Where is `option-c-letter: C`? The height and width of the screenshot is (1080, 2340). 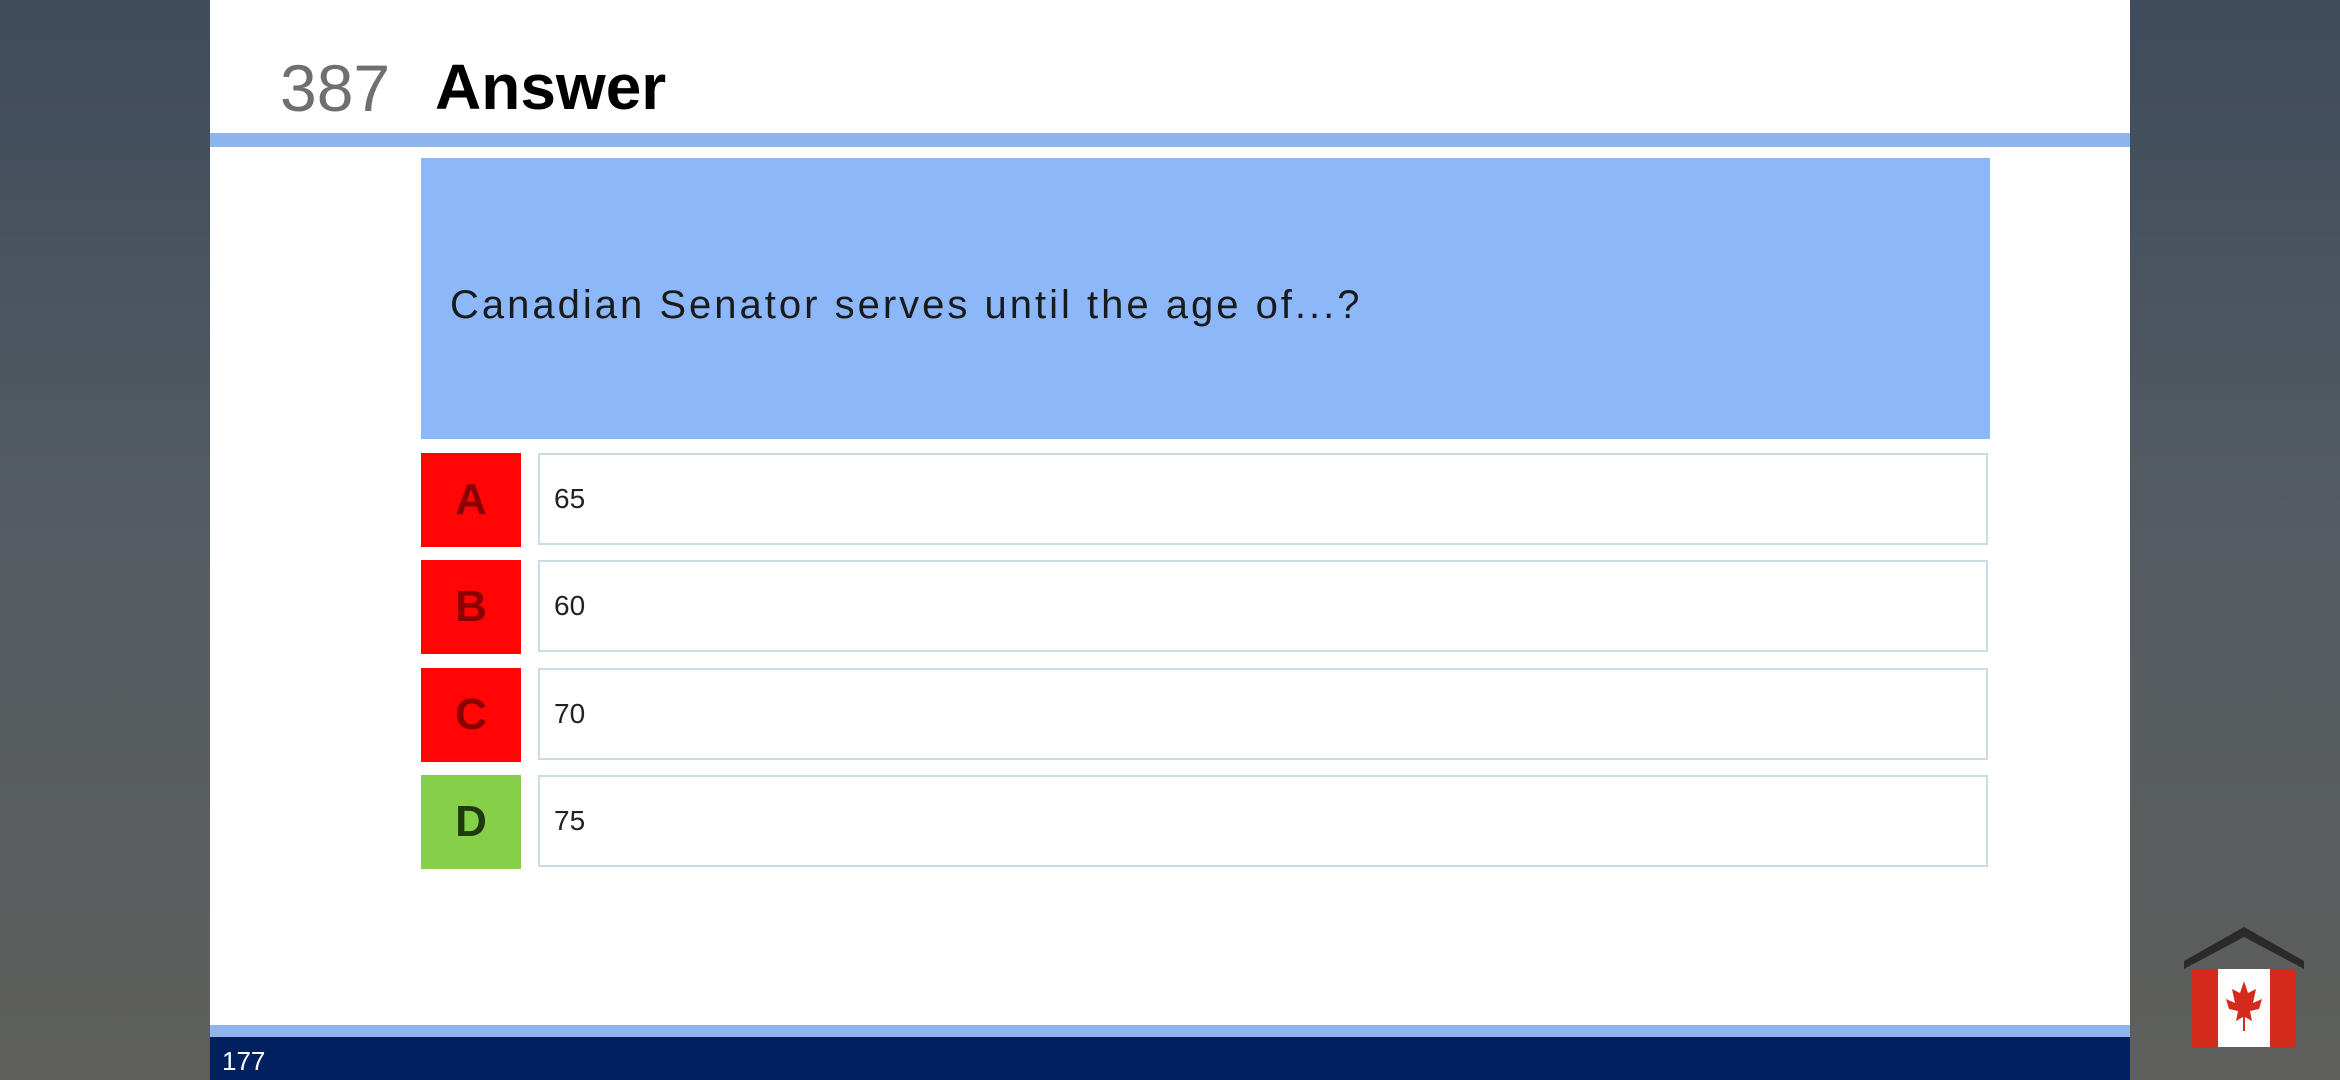
option-c-letter: C is located at coordinates (471, 715).